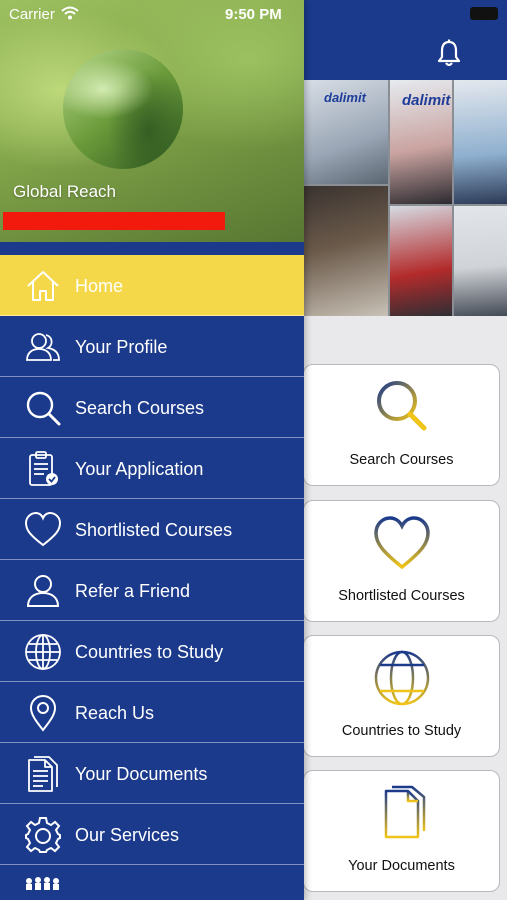 The image size is (507, 900). Describe the element at coordinates (141, 774) in the screenshot. I see `menu-item-label: Your Documents` at that location.